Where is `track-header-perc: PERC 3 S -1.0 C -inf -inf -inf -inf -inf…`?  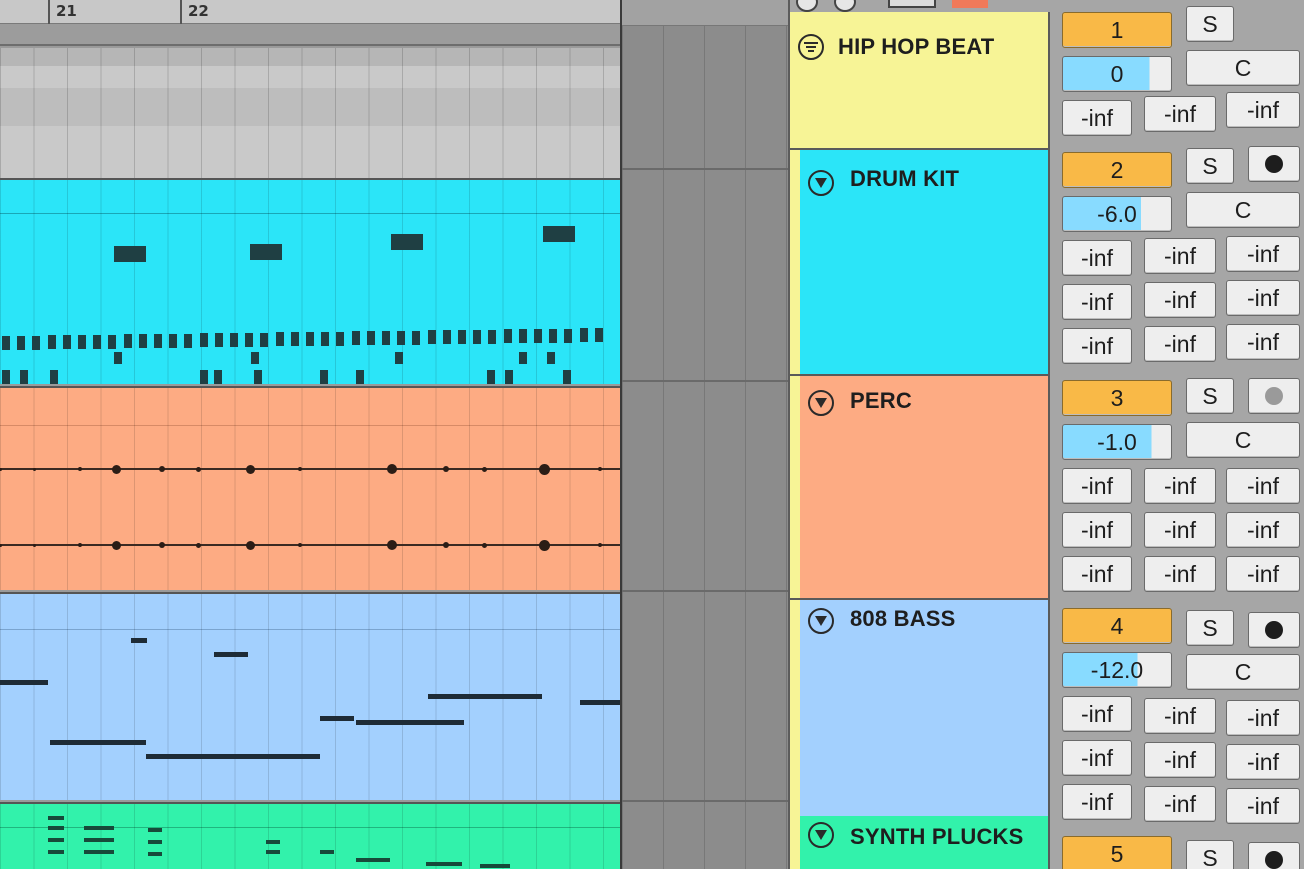 track-header-perc: PERC 3 S -1.0 C -inf -inf -inf -inf -inf… is located at coordinates (1047, 488).